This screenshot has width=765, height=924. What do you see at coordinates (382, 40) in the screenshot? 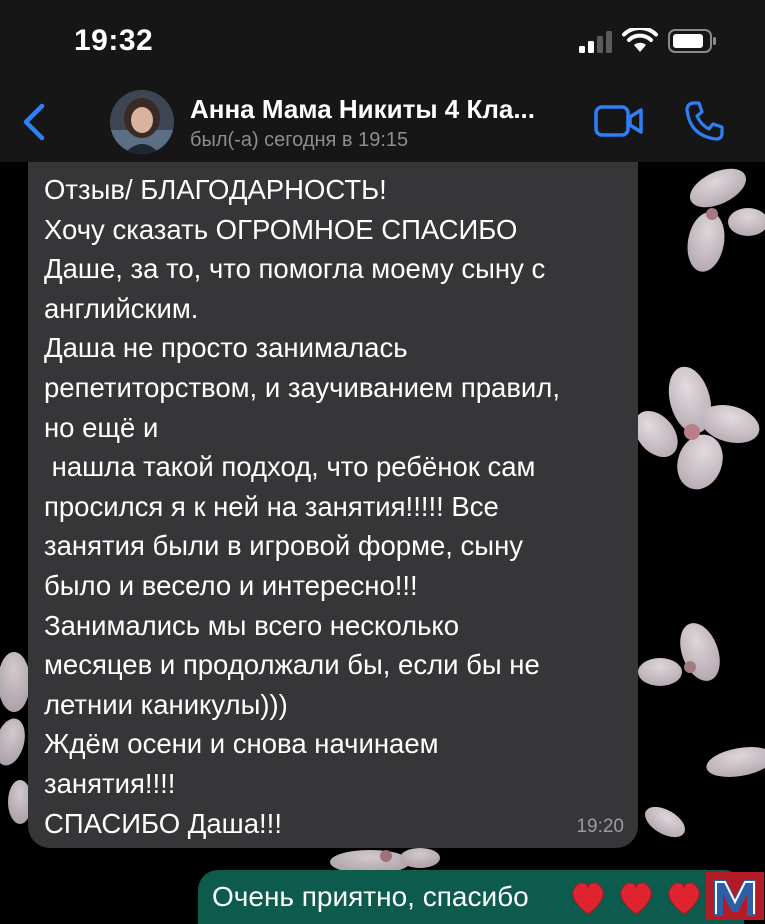
I see `status-bar: 19:32` at bounding box center [382, 40].